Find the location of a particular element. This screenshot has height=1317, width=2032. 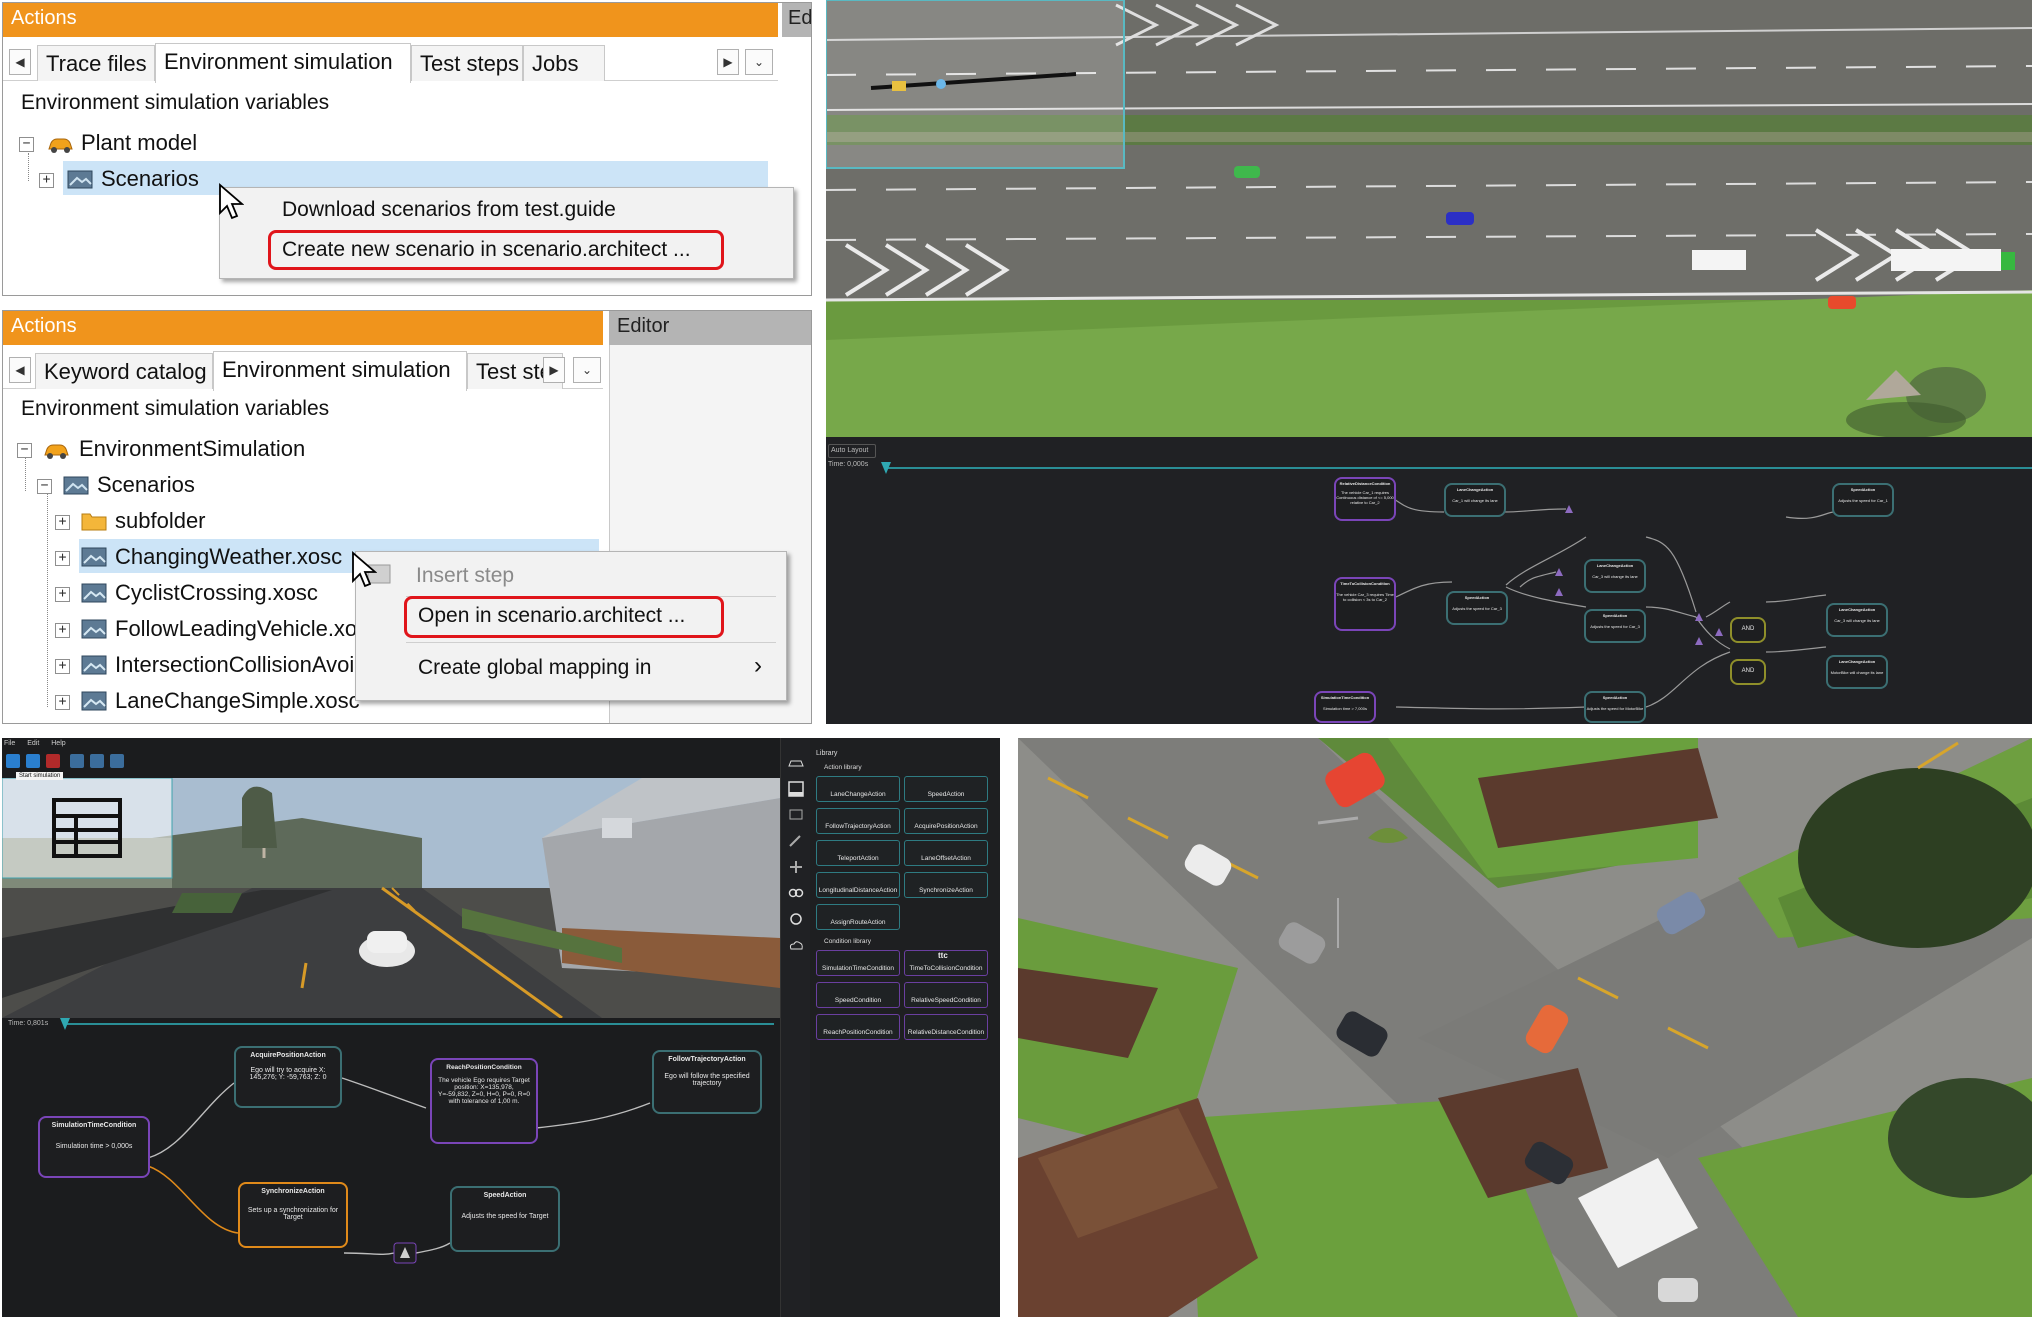

node-speed-action-1: SpeedAction Adjusts the speed for Car_1 is located at coordinates (1863, 500).